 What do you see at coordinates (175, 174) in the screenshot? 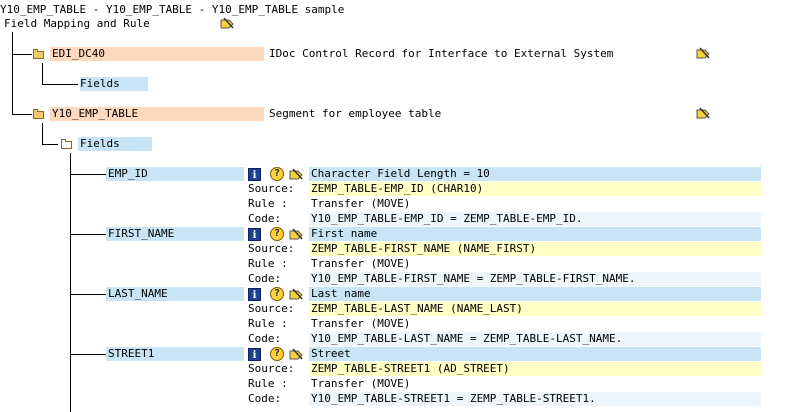
I see `field-name: EMP_ID` at bounding box center [175, 174].